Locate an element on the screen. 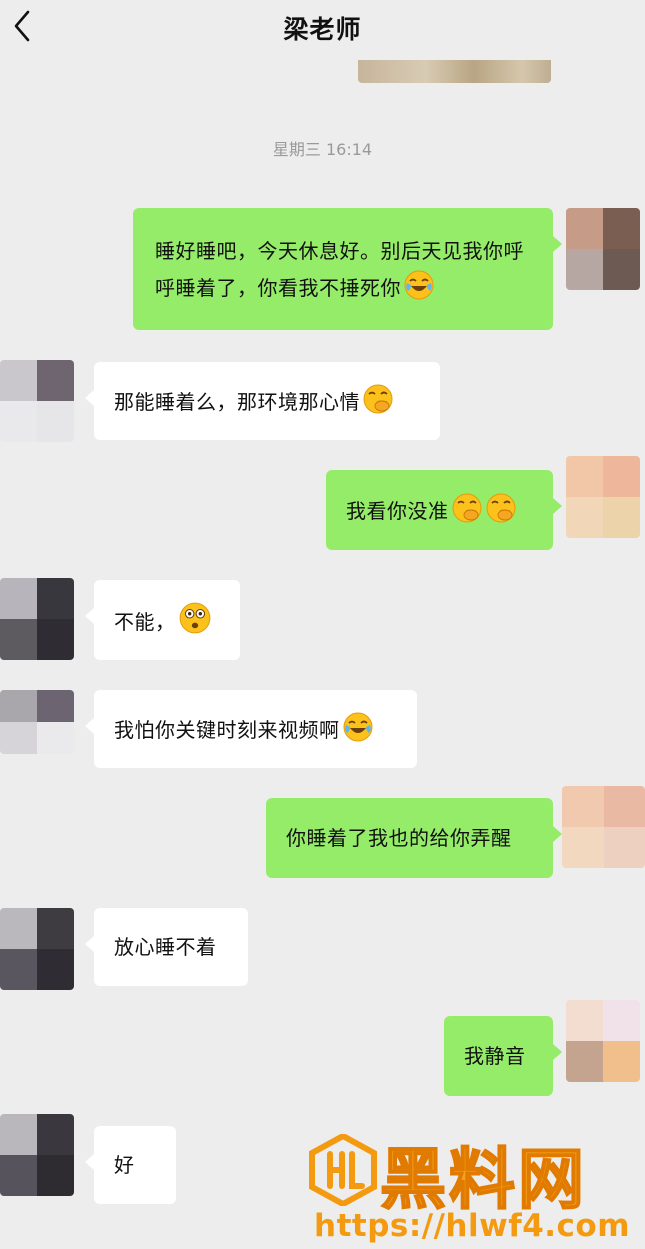  message-text: 不能， is located at coordinates (163, 620).